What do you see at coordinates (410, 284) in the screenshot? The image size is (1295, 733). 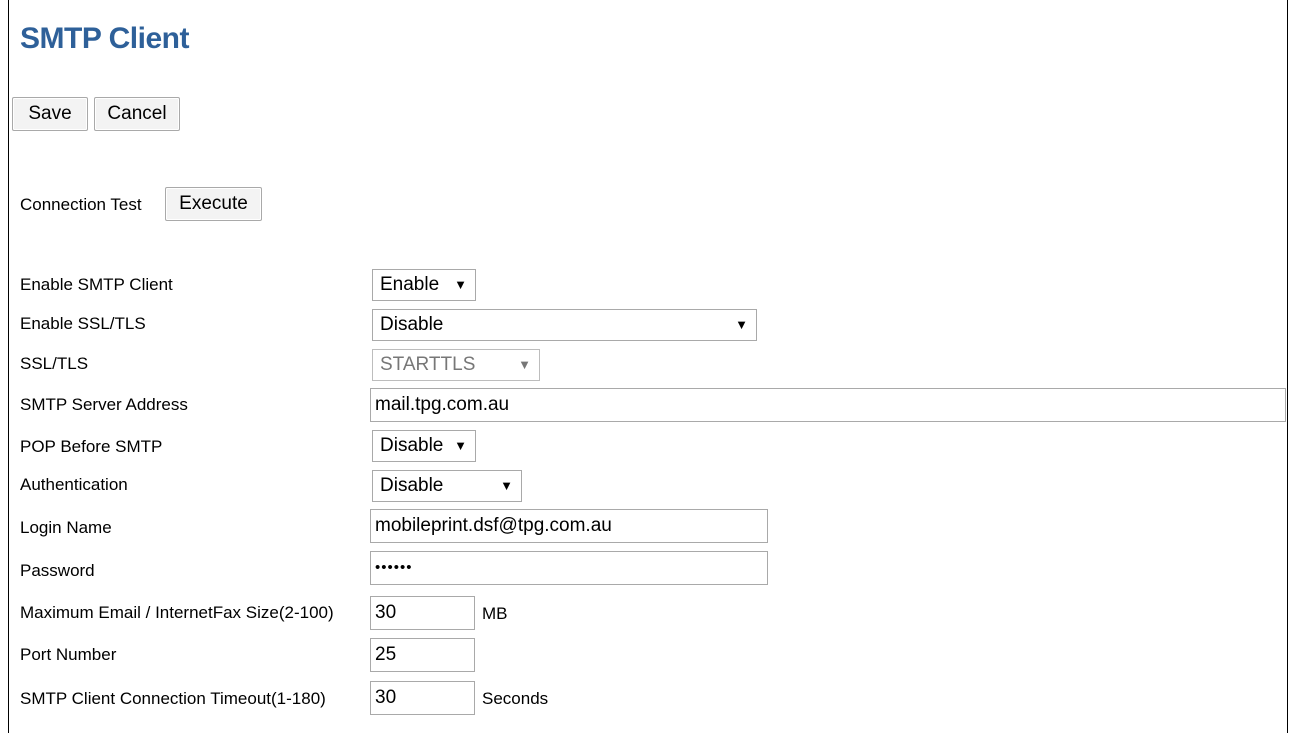 I see `enable-smtp-client-value: Enable` at bounding box center [410, 284].